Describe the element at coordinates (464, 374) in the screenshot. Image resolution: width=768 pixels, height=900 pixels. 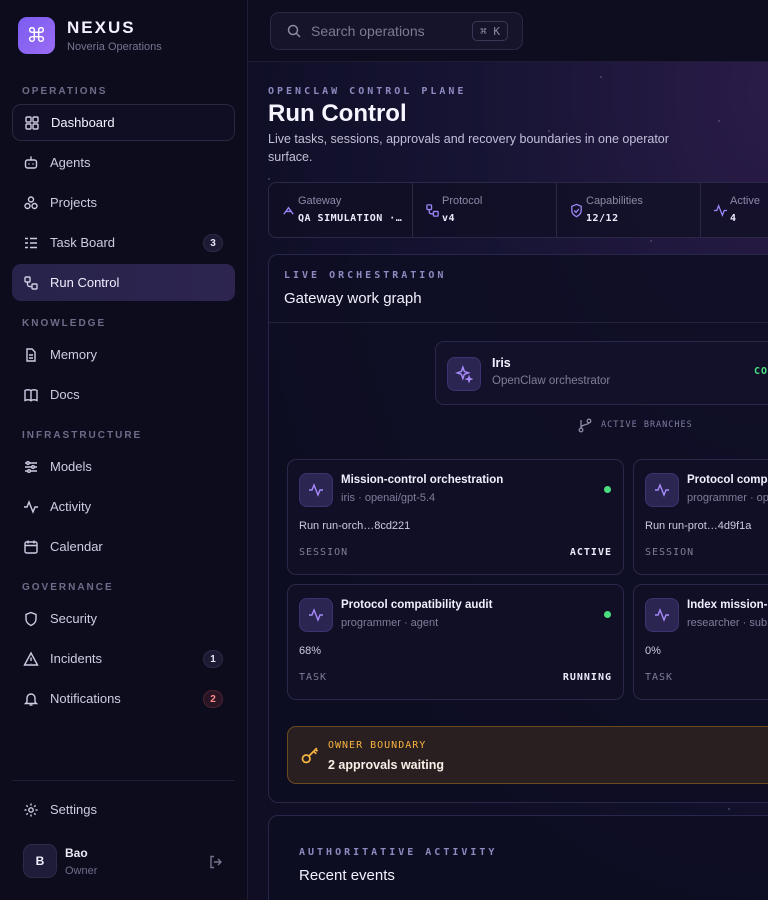
I see `sparkles-icon` at that location.